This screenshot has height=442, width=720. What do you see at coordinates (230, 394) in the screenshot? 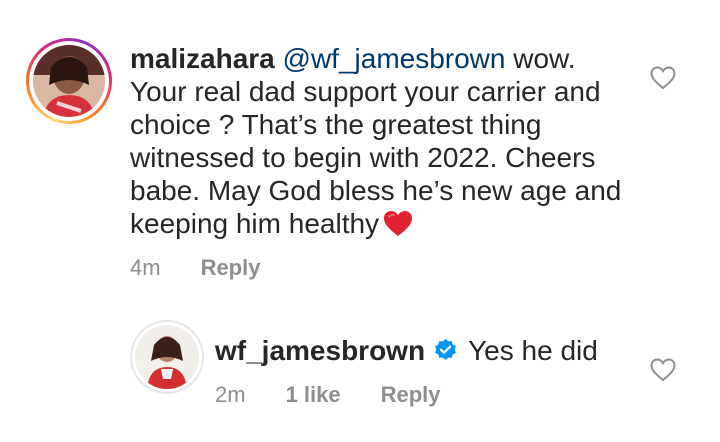
I see `reply-timestamp: 2m` at bounding box center [230, 394].